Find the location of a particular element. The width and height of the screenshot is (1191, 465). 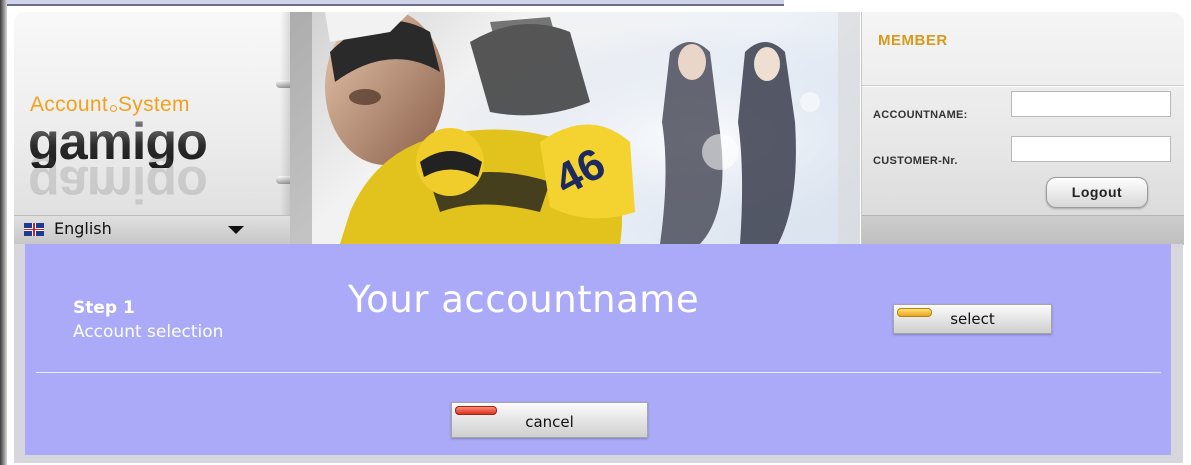

accountname-label: ACCOUNTNAME: is located at coordinates (920, 115).